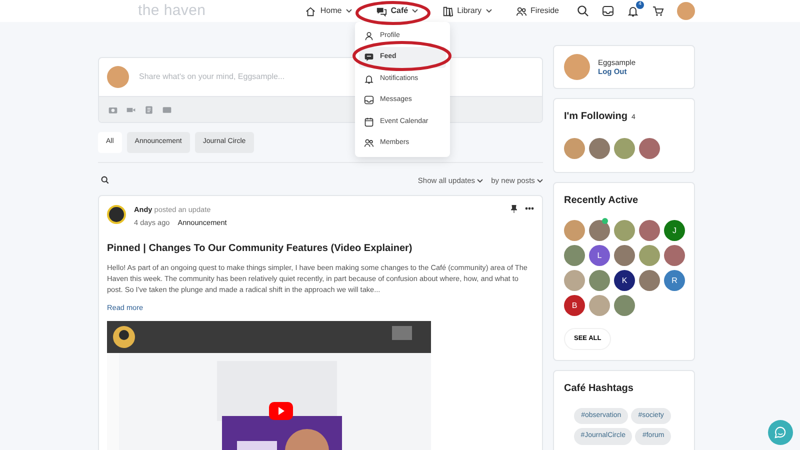 The width and height of the screenshot is (800, 450). Describe the element at coordinates (674, 230) in the screenshot. I see `member-avatar: J` at that location.